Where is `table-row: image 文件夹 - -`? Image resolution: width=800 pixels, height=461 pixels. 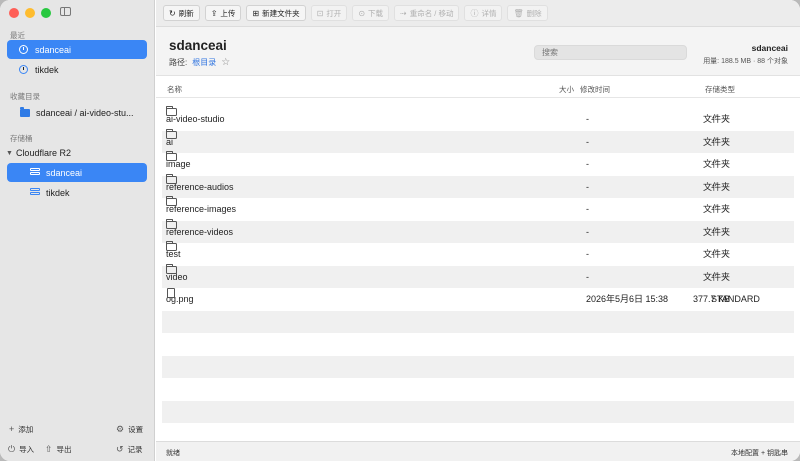 table-row: image 文件夹 - - is located at coordinates (478, 163).